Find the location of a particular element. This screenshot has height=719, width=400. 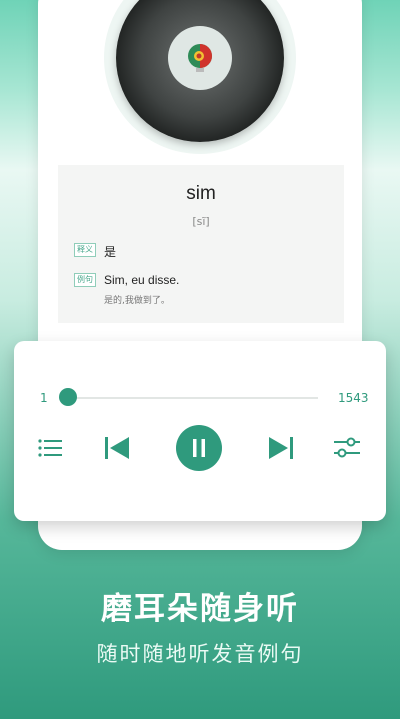

meaning-tag: 释义 is located at coordinates (85, 250).